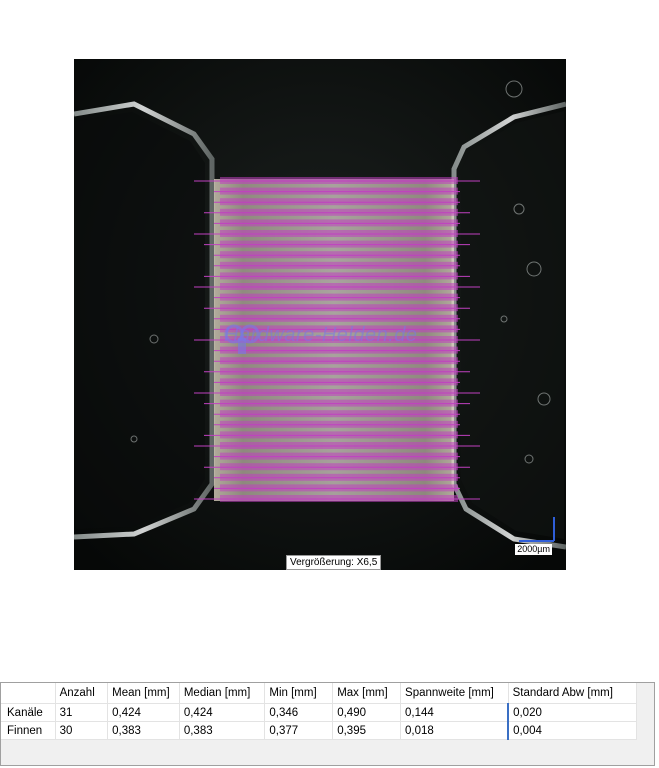 Image resolution: width=659 pixels, height=768 pixels. What do you see at coordinates (299, 693) in the screenshot?
I see `column-header-min: Min [mm]` at bounding box center [299, 693].